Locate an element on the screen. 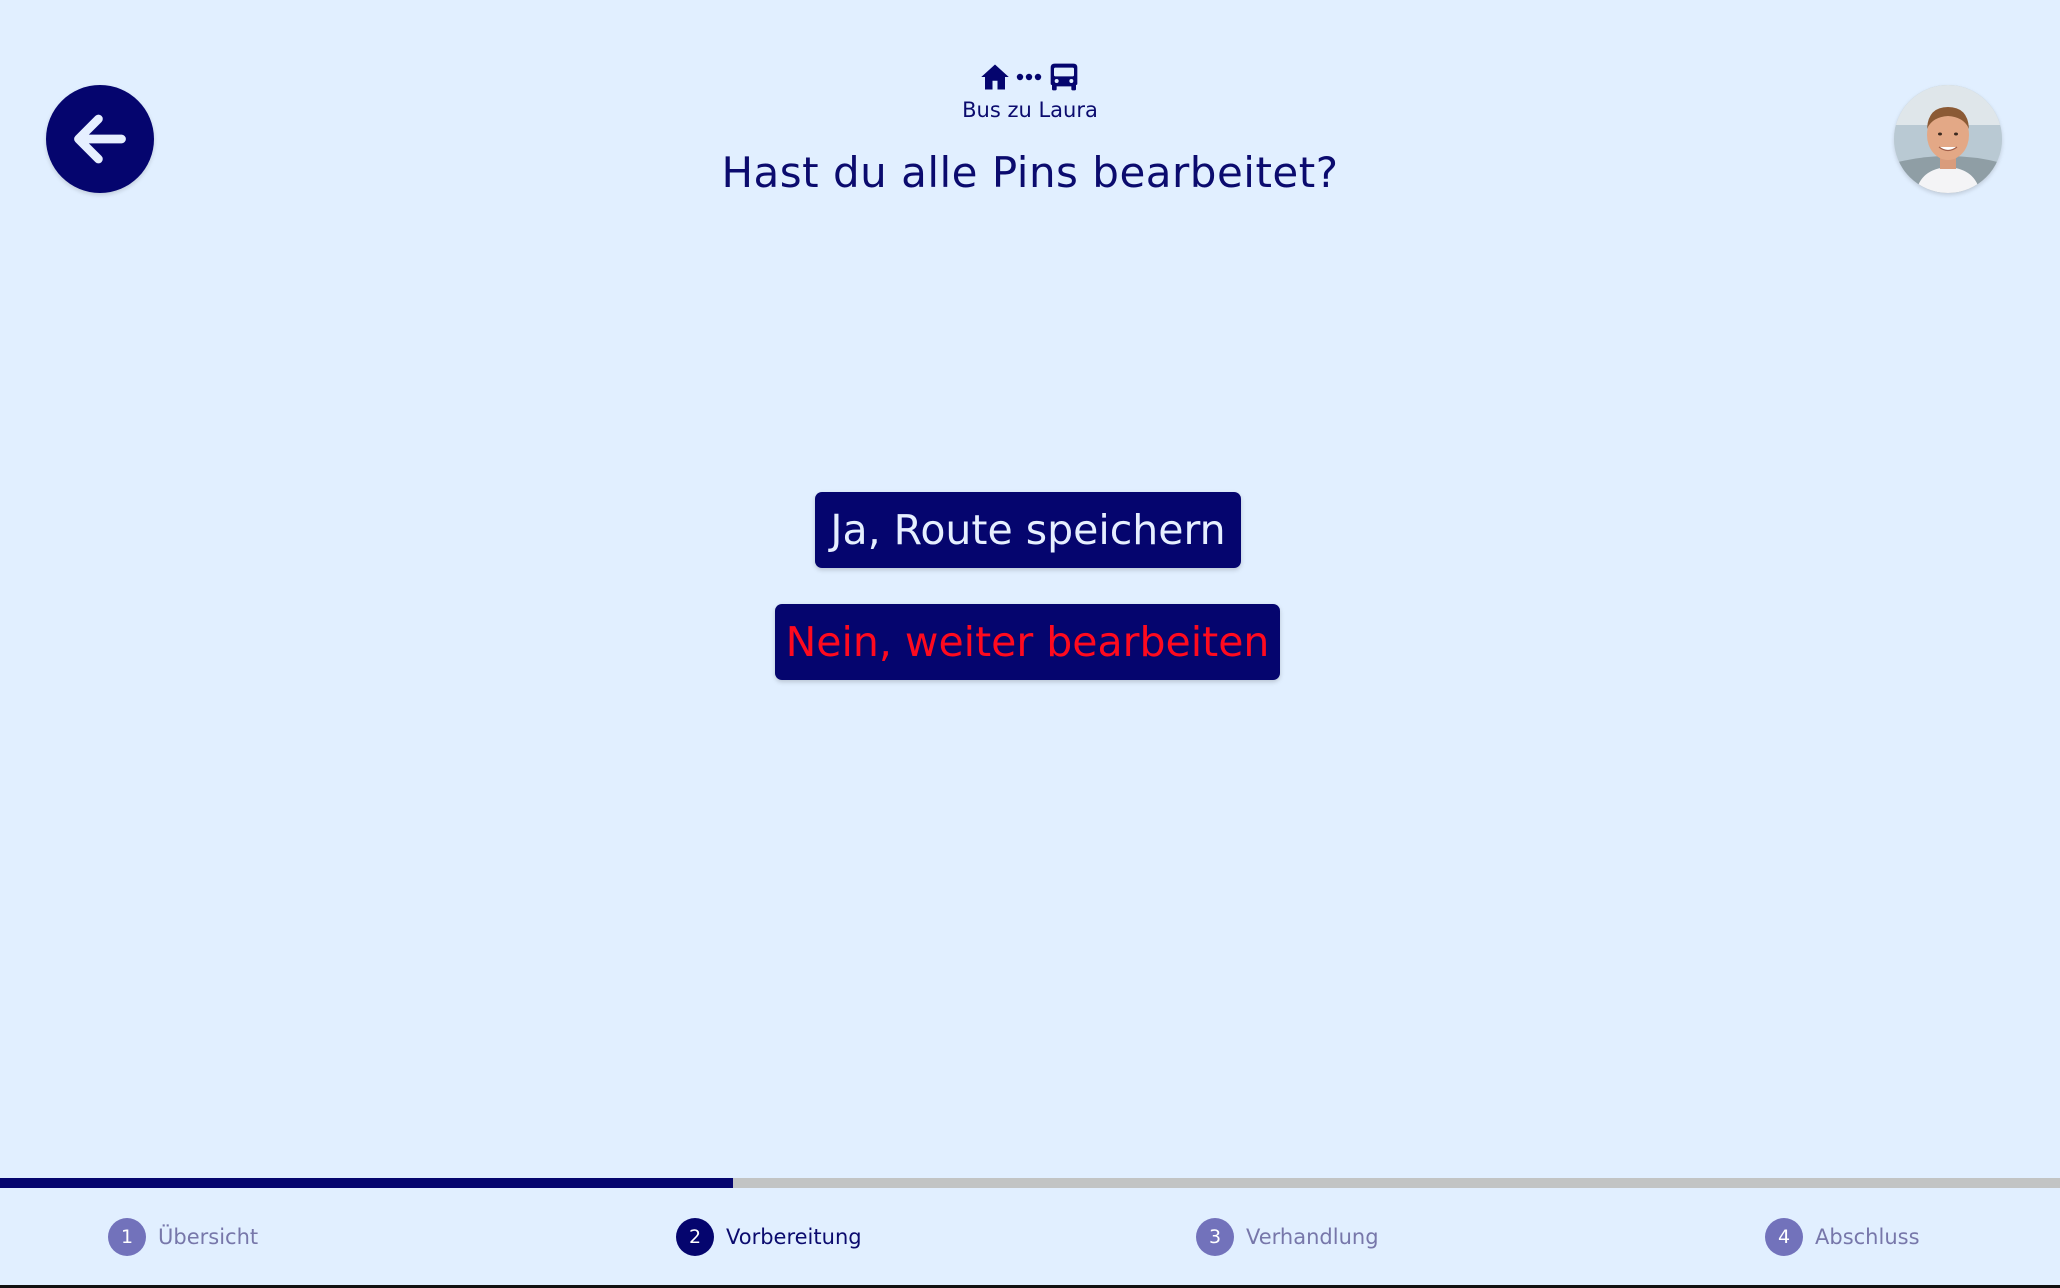 The width and height of the screenshot is (2060, 1288). step-label: Vorbereitung is located at coordinates (794, 1237).